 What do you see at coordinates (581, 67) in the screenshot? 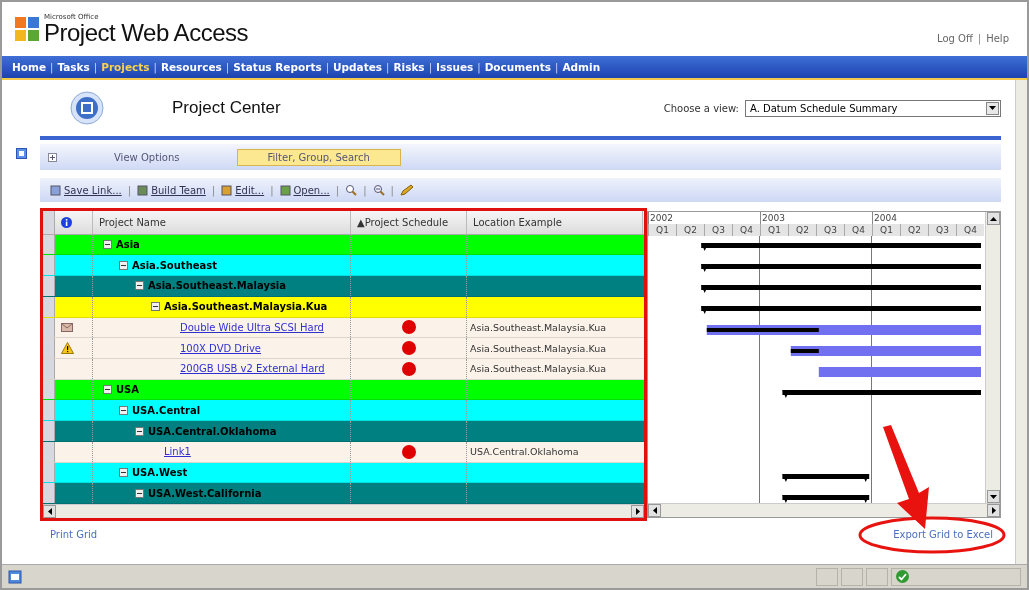
I see `nav-item: Admin` at bounding box center [581, 67].